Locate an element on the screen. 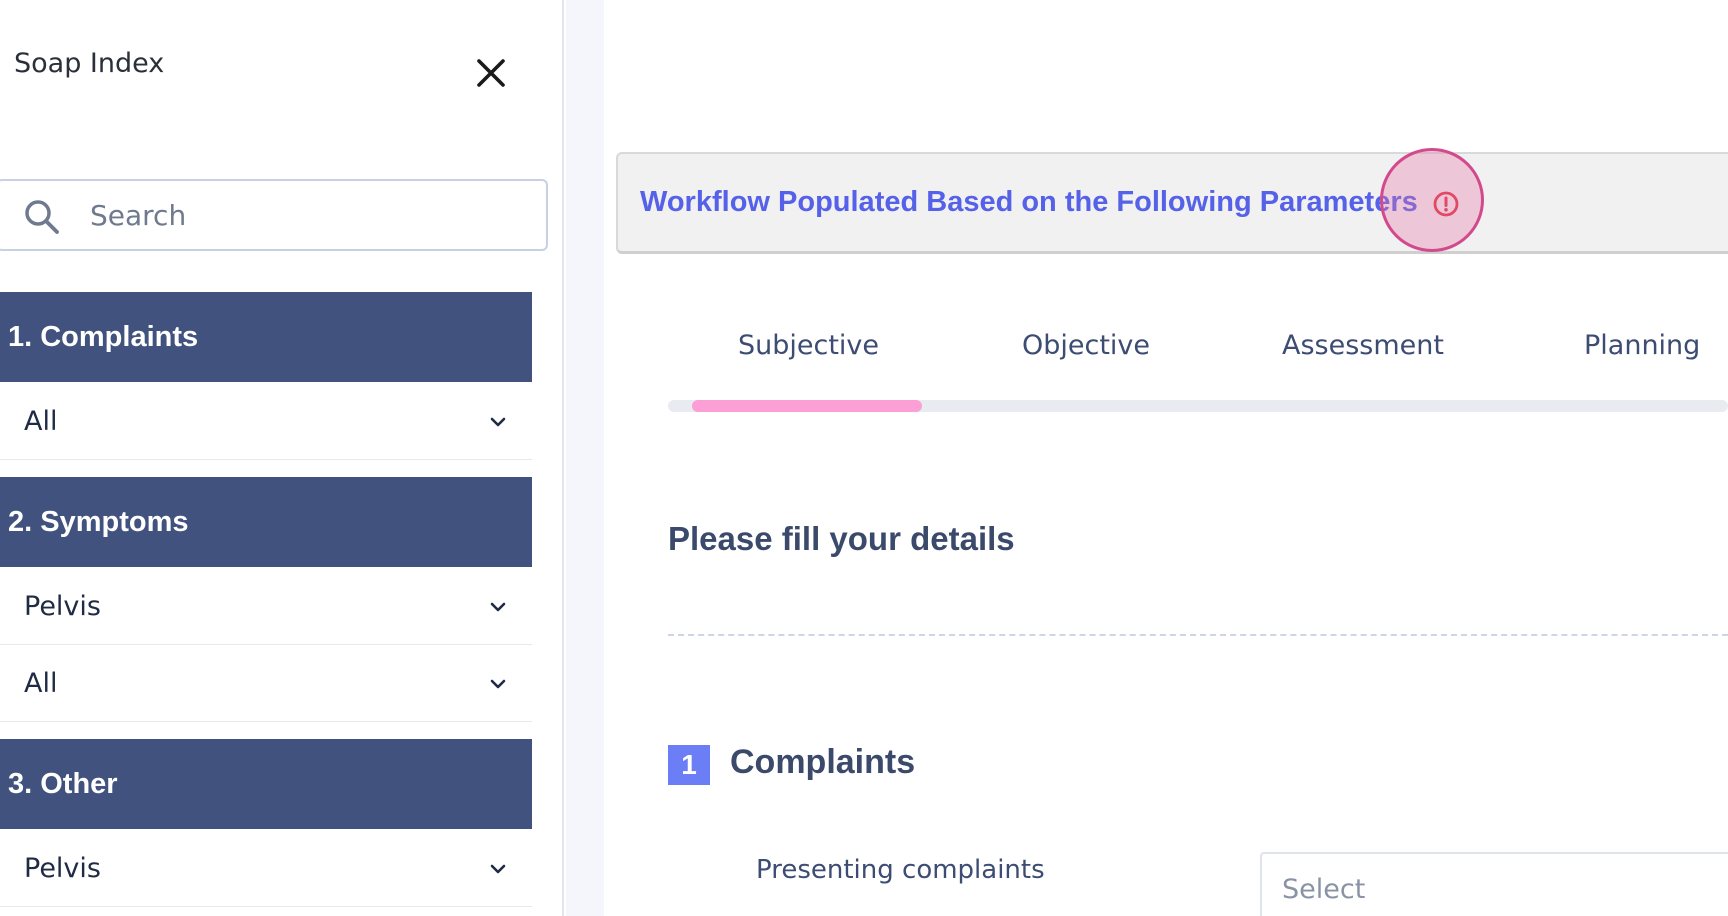 Image resolution: width=1728 pixels, height=916 pixels. symptoms-region-dropdown: Pelvis is located at coordinates (266, 607).